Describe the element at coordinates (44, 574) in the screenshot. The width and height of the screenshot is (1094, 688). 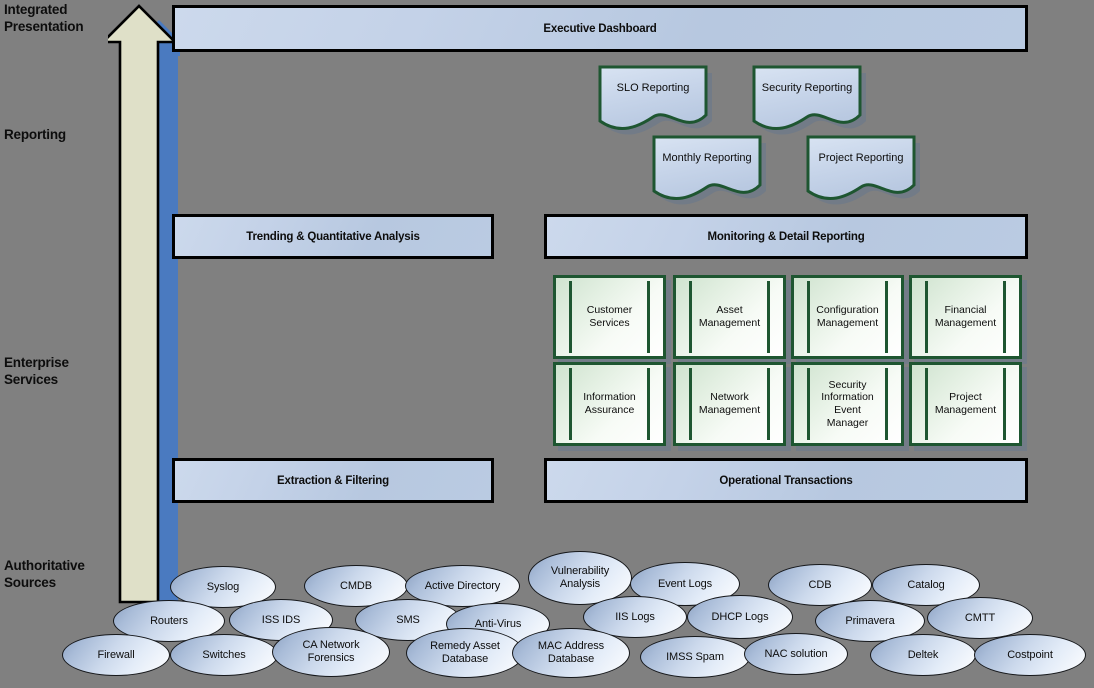
I see `layer-label-authoritative-sources: Authoritative Sources` at that location.